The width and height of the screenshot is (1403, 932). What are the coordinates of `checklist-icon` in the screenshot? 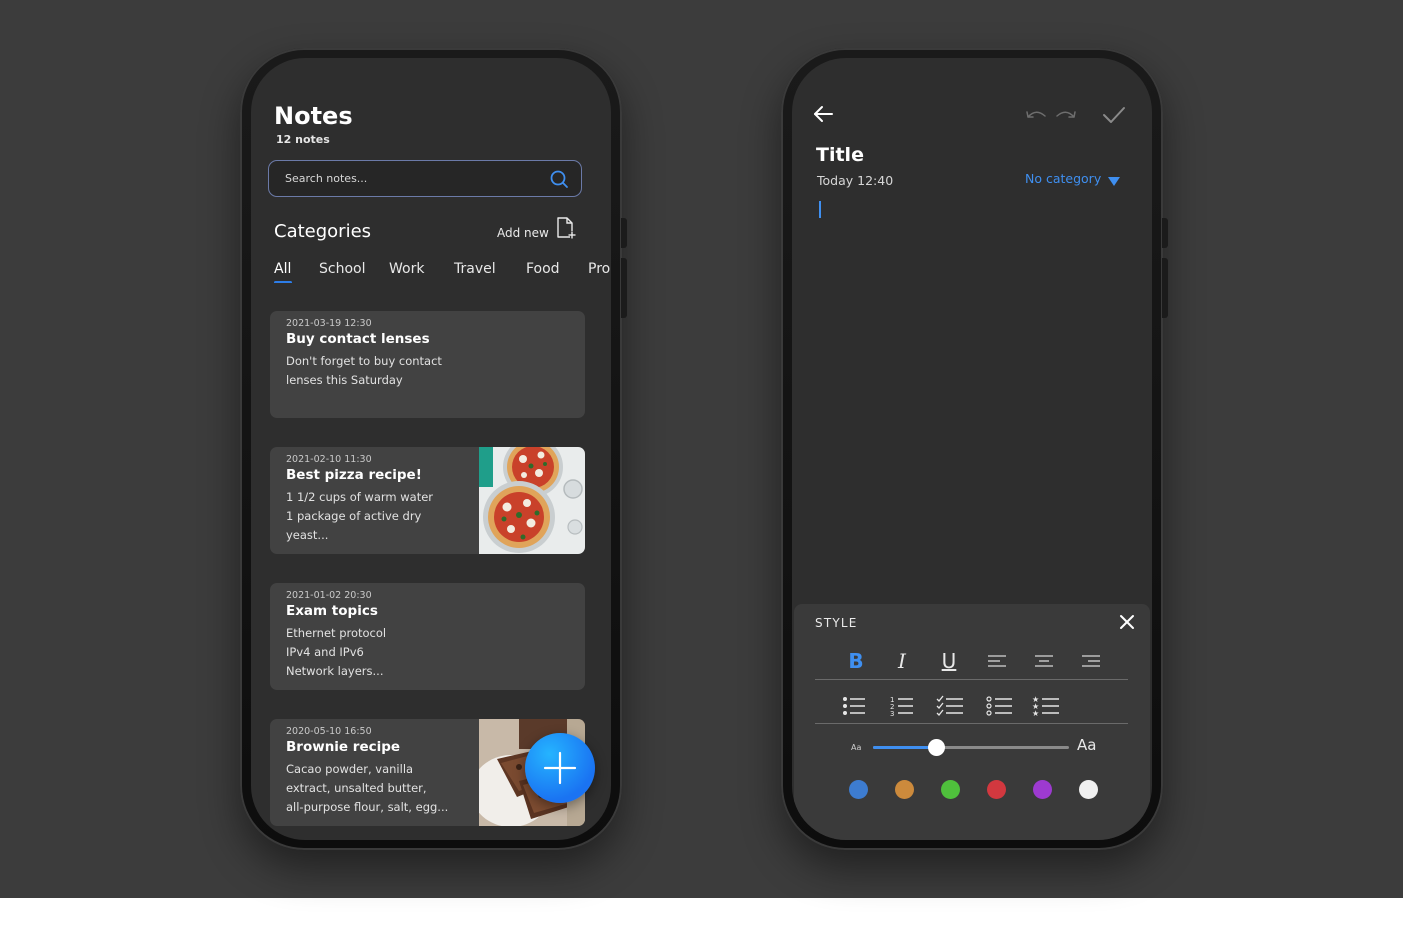 It's located at (950, 706).